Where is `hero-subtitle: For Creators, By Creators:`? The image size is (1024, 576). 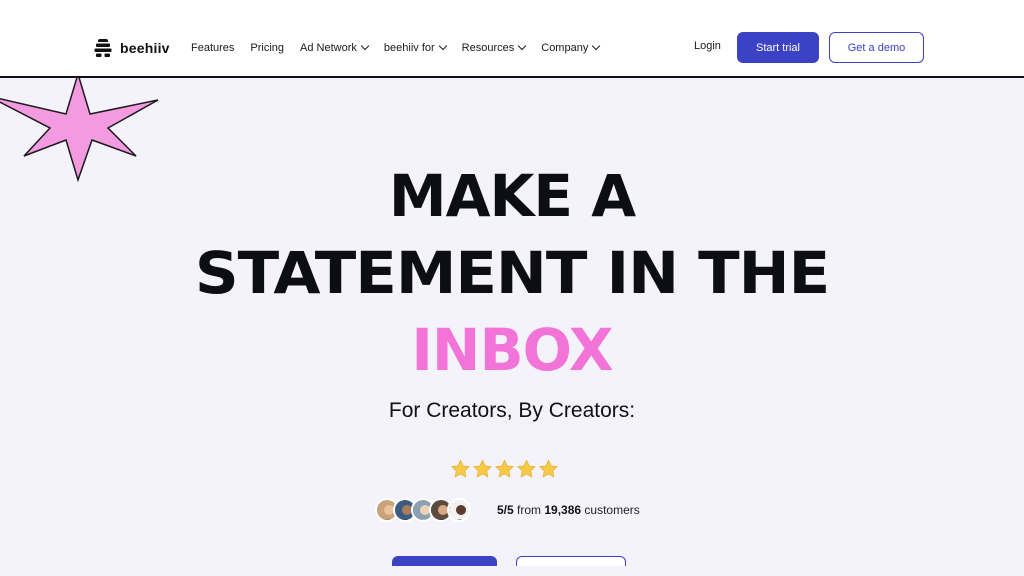 hero-subtitle: For Creators, By Creators: is located at coordinates (512, 410).